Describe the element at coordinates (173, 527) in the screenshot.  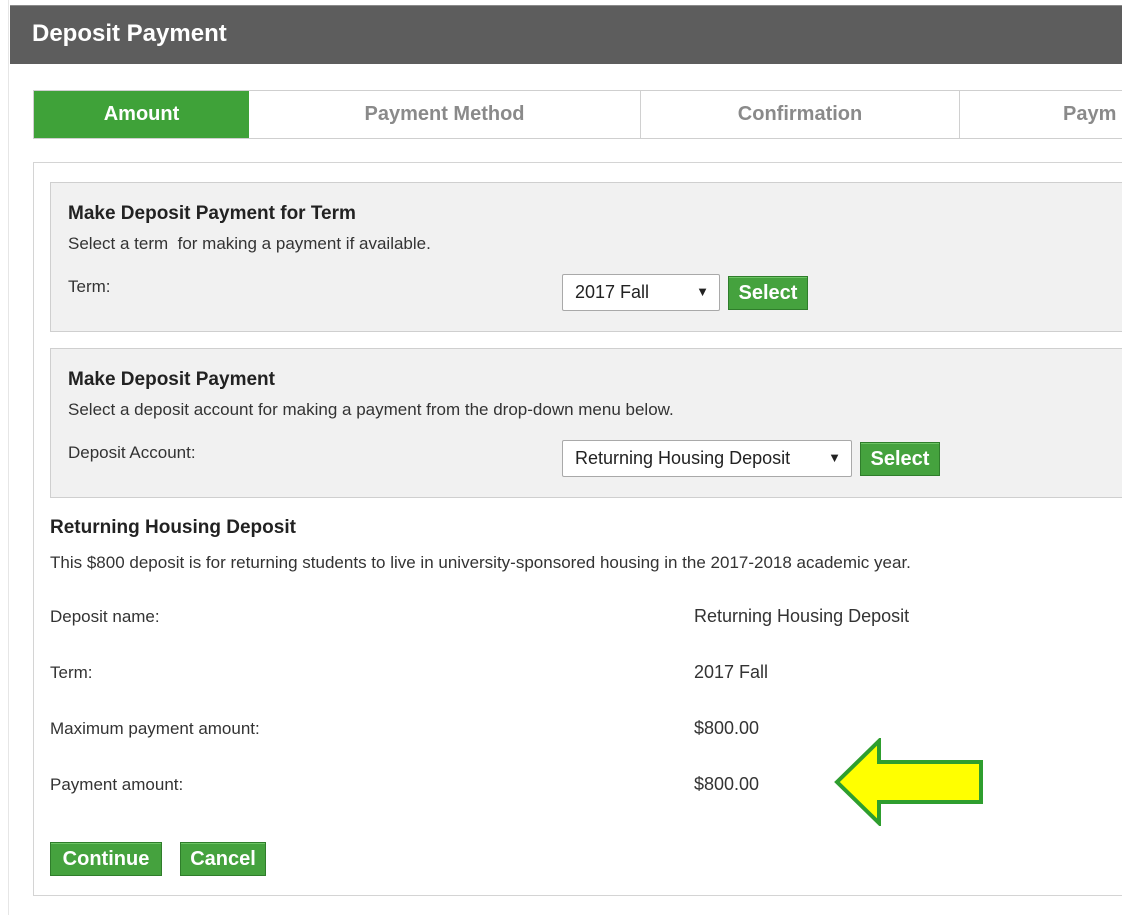
I see `details-title: Returning Housing Deposit` at that location.